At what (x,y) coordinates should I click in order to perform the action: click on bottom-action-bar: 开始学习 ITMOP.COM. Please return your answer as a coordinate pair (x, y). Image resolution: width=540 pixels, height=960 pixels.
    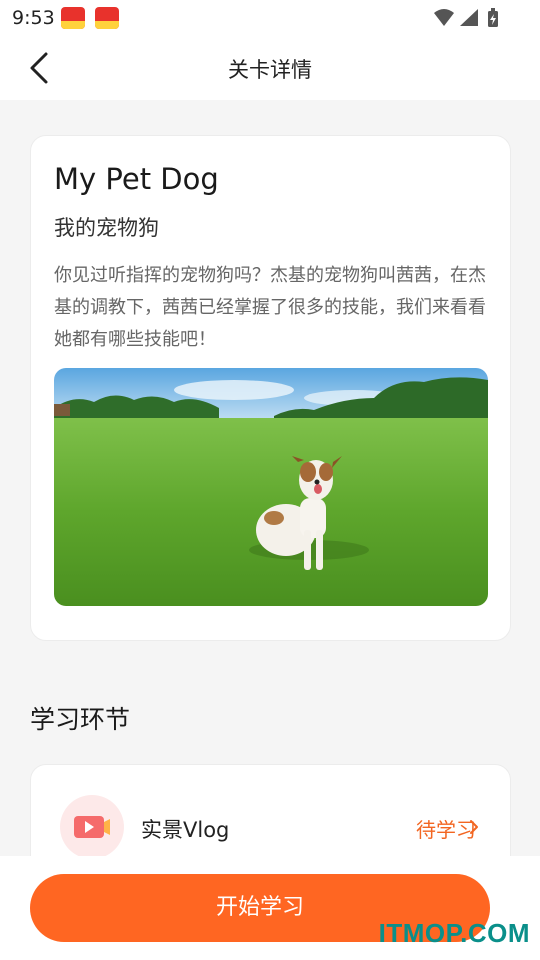
    Looking at the image, I should click on (270, 908).